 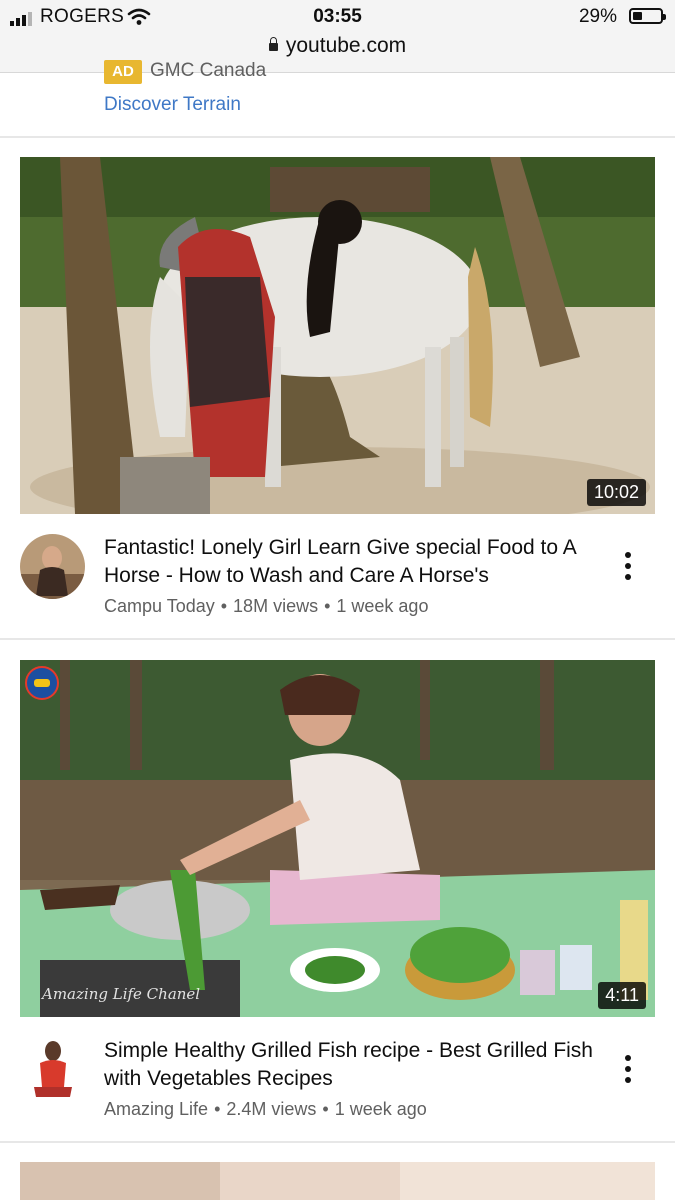 What do you see at coordinates (121, 994) in the screenshot?
I see `thumbnail-watermark: Amazing Life Chanel` at bounding box center [121, 994].